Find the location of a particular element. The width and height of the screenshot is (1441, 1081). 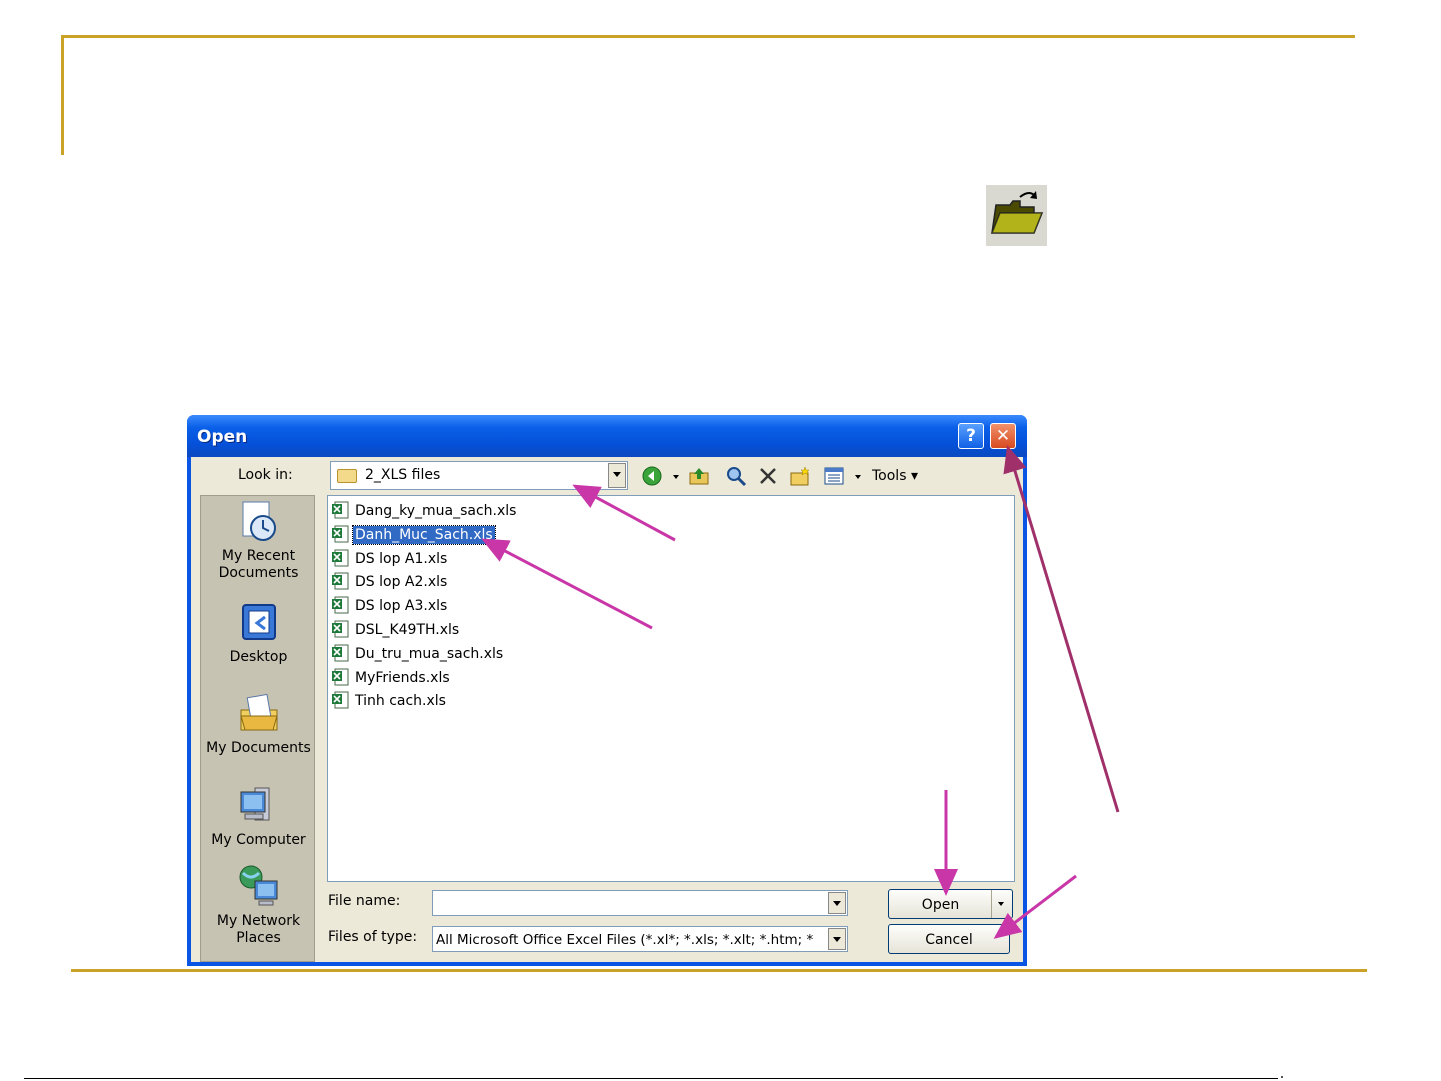

file-name: MyFriends.xls is located at coordinates (402, 677).